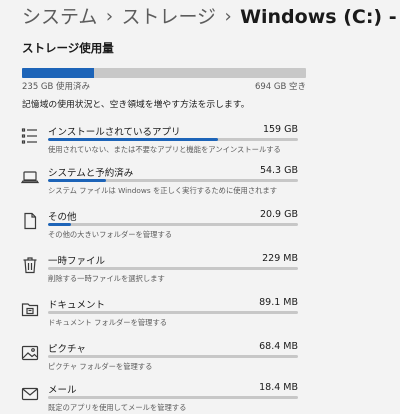  Describe the element at coordinates (163, 190) in the screenshot. I see `category-description: システム ファイルは Windows を正しく実行するために使用されます` at that location.